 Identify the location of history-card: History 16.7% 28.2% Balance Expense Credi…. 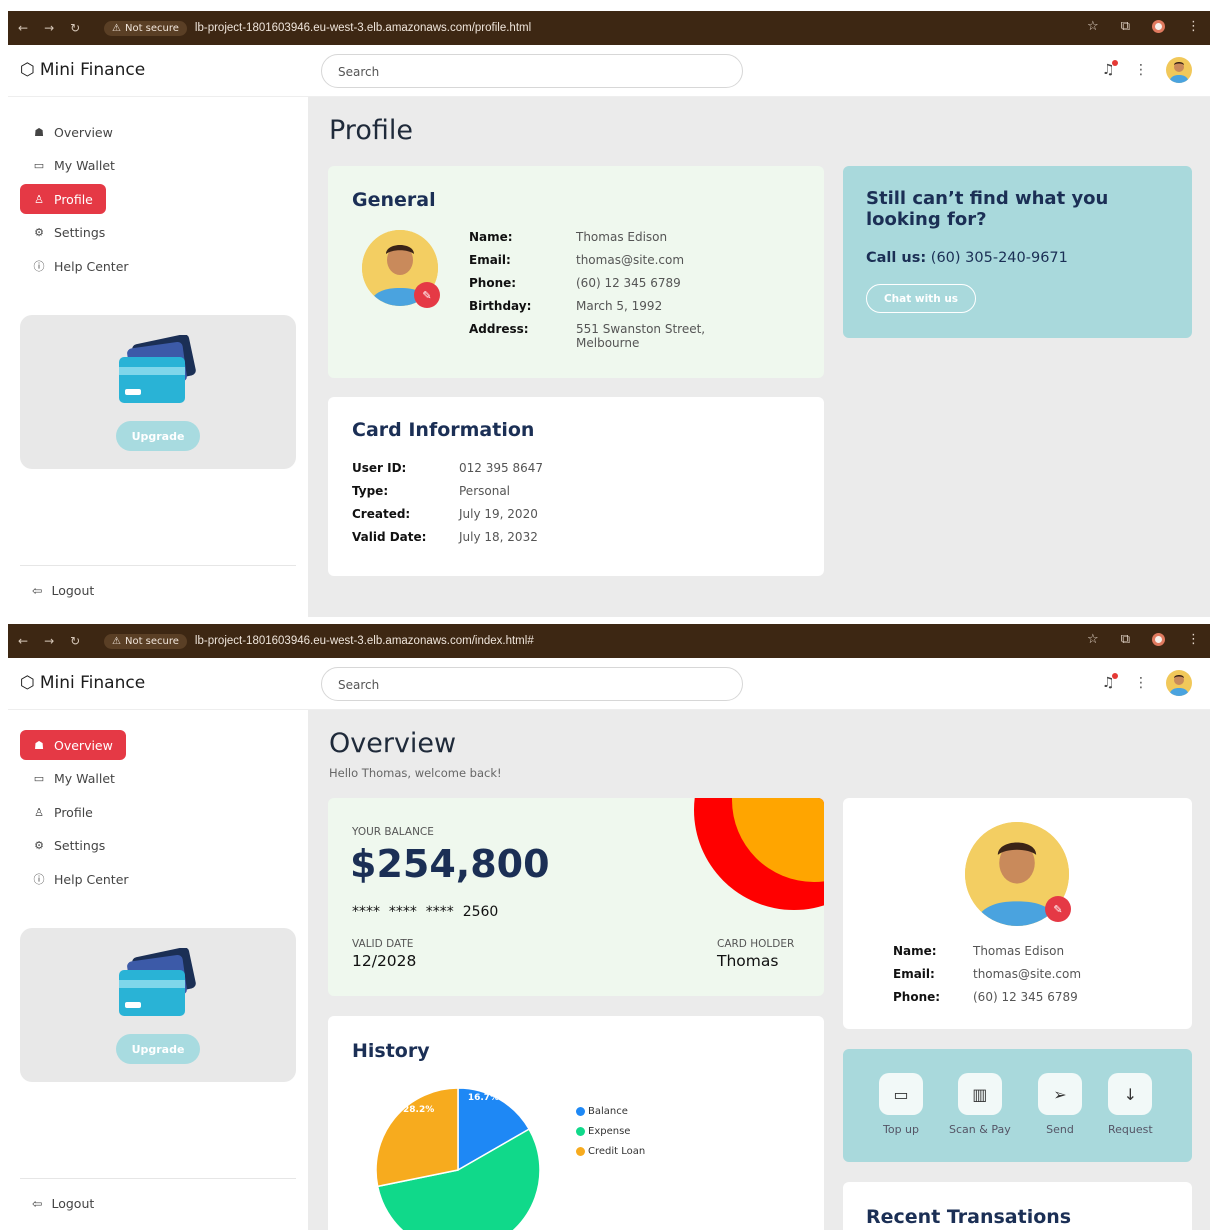
(576, 1123).